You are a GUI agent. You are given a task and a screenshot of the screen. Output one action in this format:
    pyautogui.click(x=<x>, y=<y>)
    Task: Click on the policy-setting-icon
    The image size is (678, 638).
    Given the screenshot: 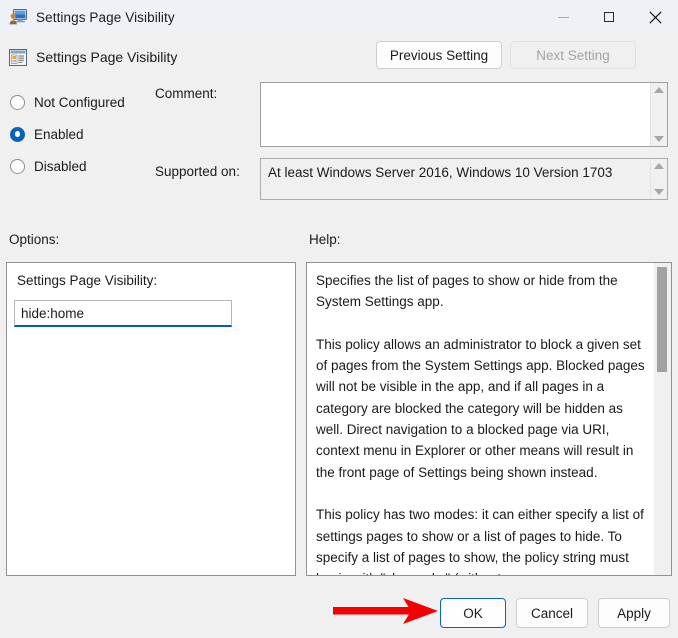 What is the action you would take?
    pyautogui.click(x=18, y=57)
    